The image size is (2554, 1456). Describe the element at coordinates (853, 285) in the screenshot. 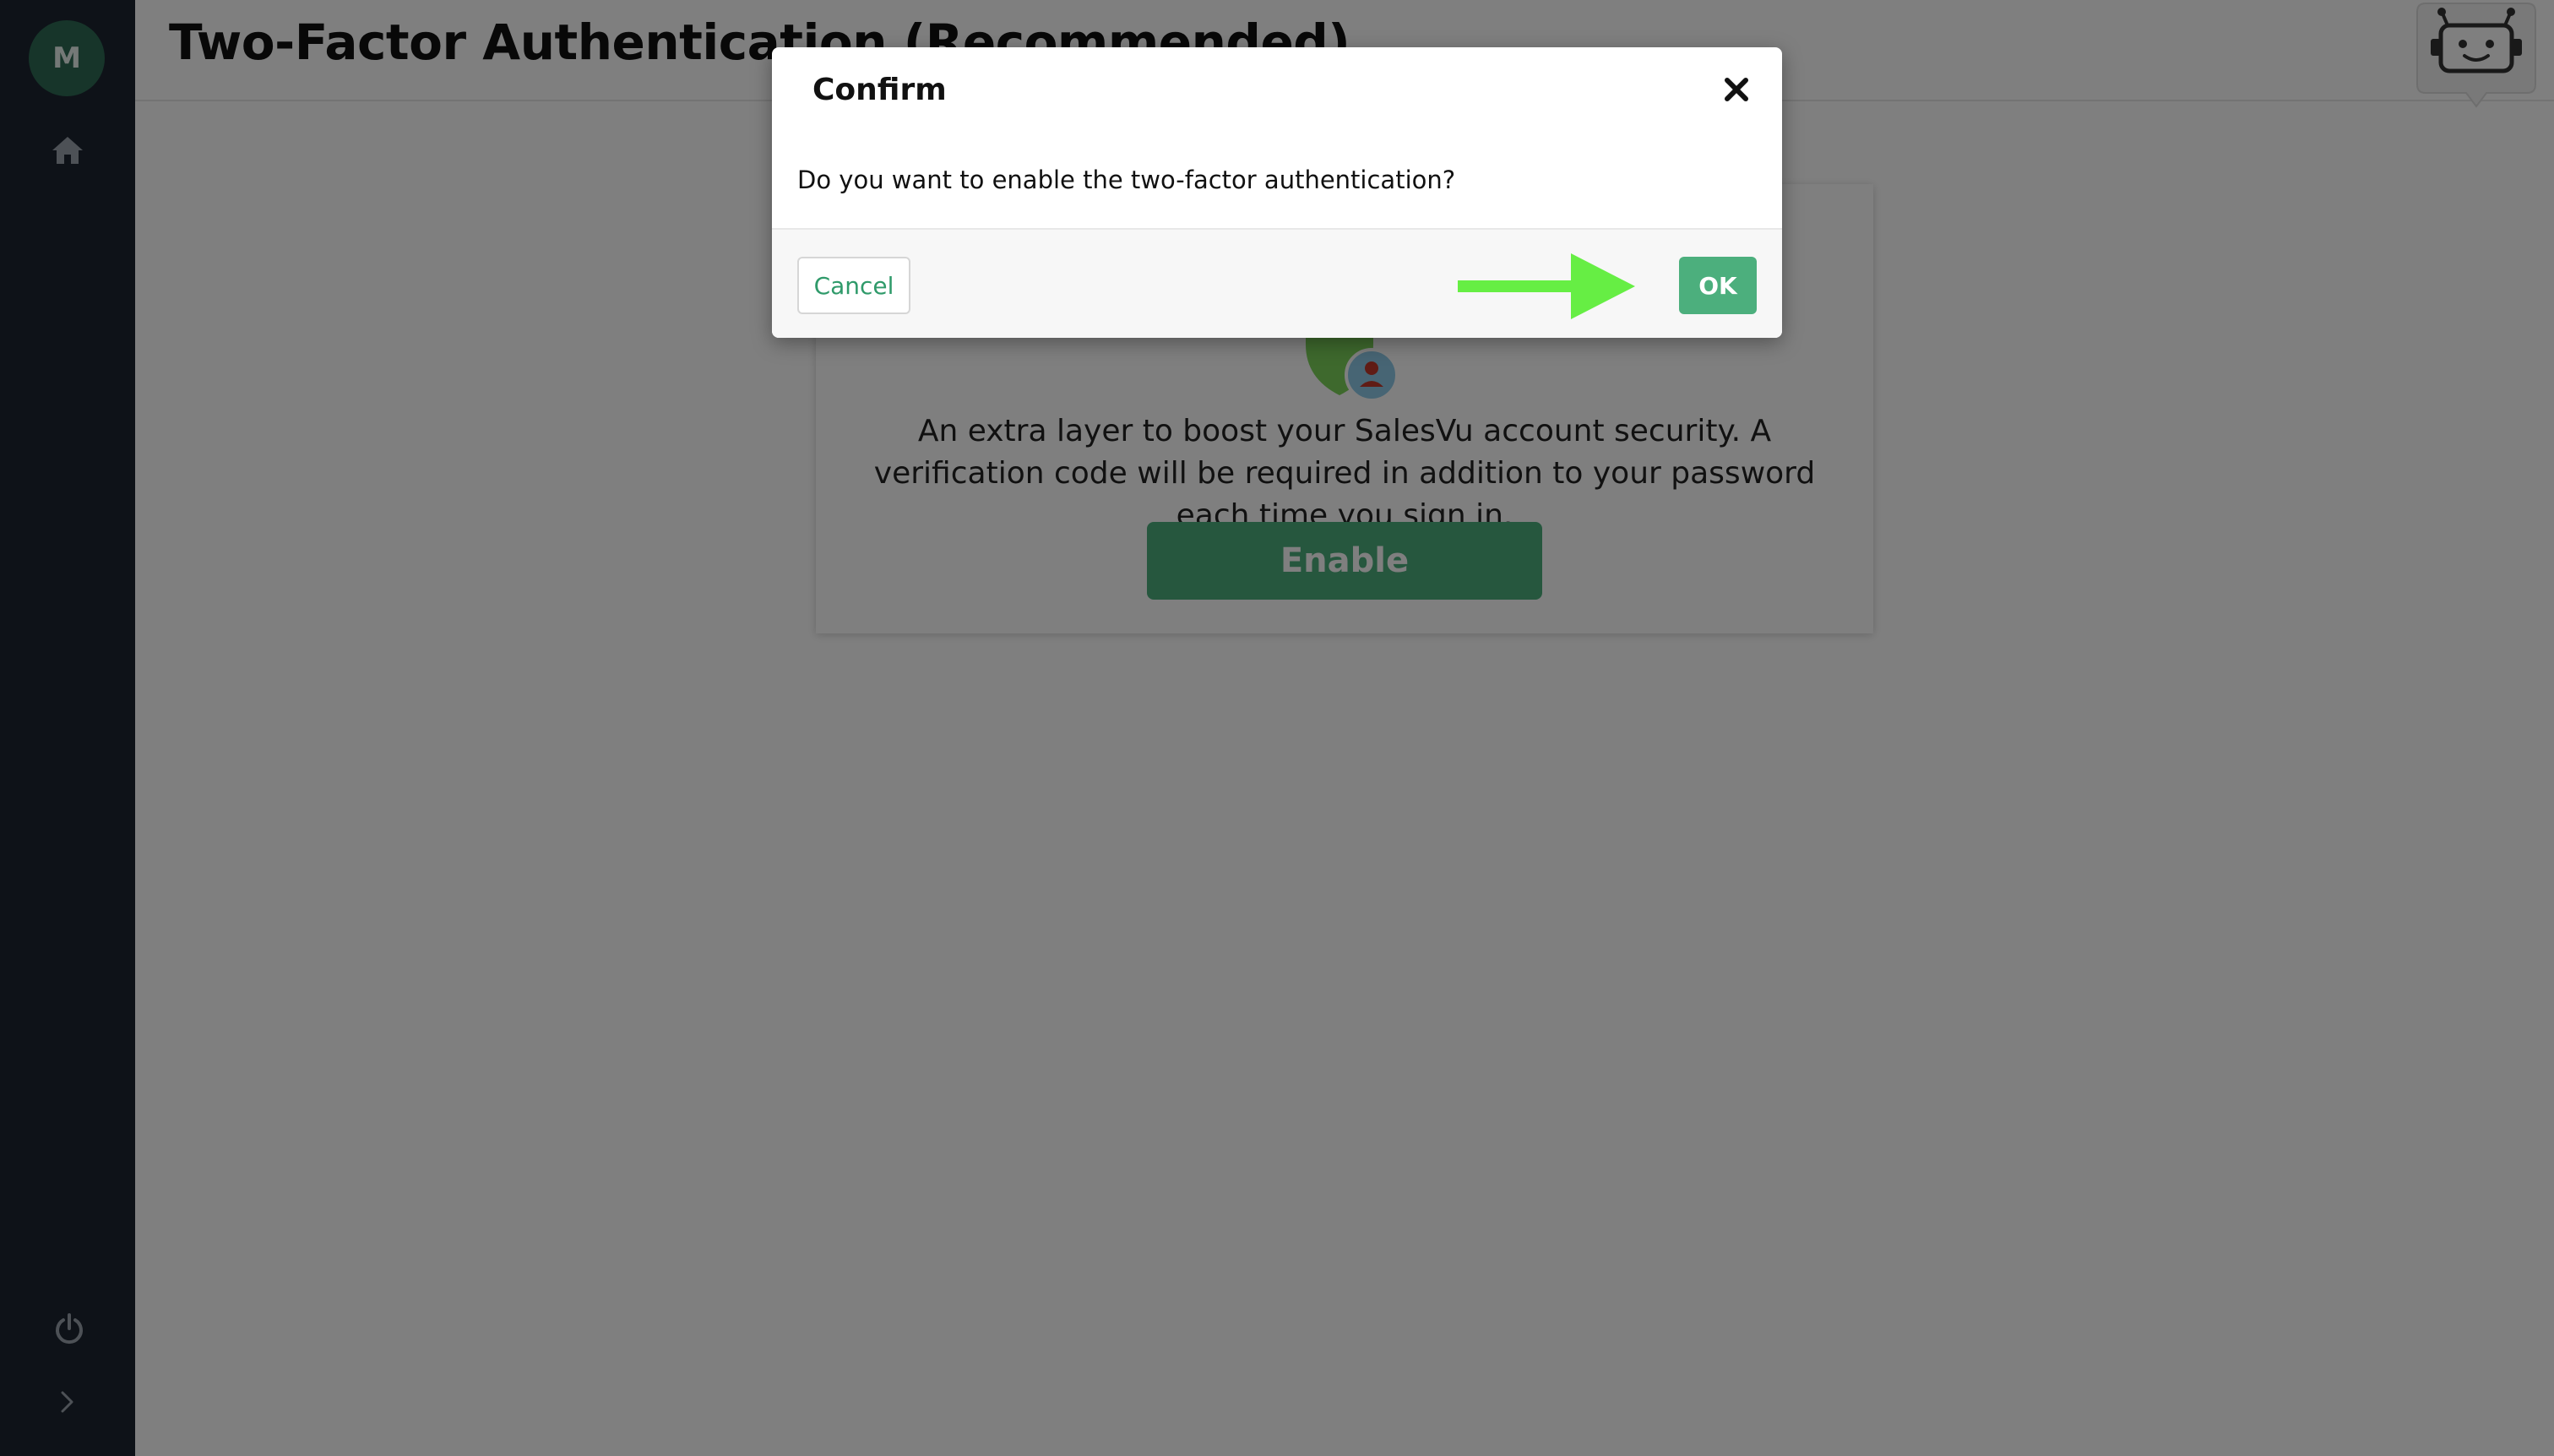

I see `cancel-button: Cancel` at that location.